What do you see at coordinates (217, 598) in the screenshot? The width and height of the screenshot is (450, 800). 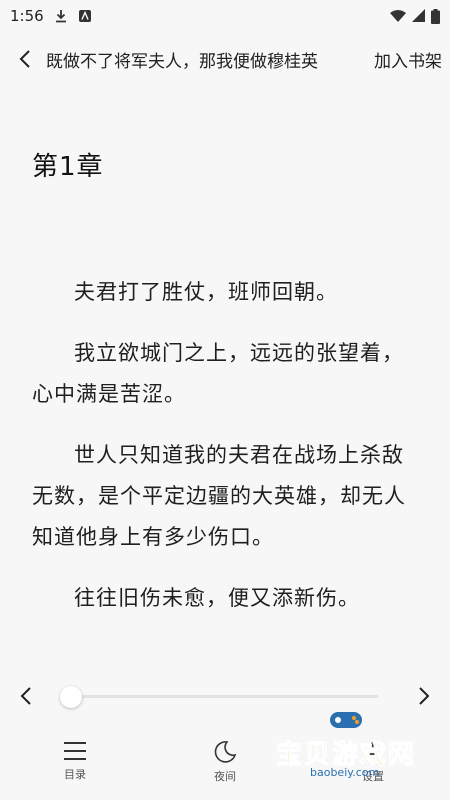 I see `paragraph: 往往旧伤未愈，便又添新伤。` at bounding box center [217, 598].